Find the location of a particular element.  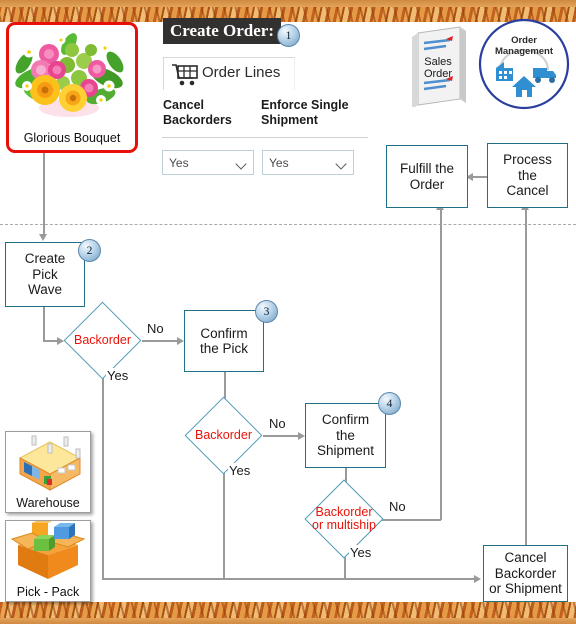

connector-product-to-pickwave is located at coordinates (44, 192).